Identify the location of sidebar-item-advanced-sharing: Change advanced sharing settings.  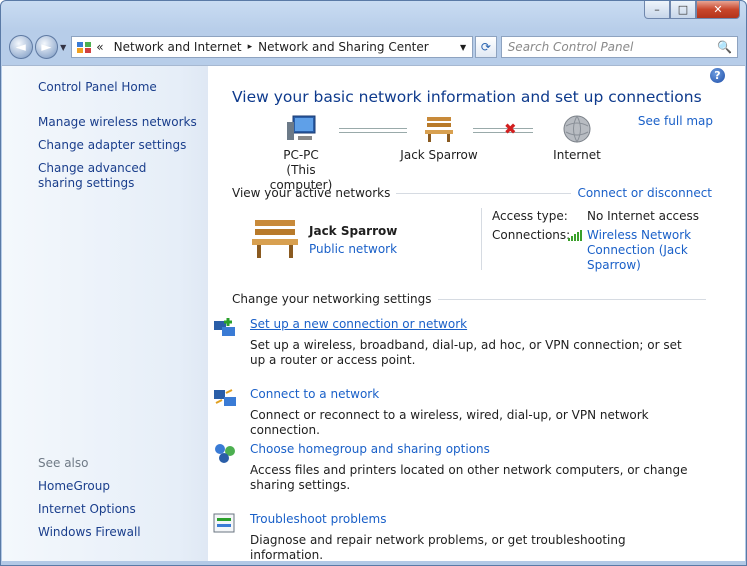
(113, 176).